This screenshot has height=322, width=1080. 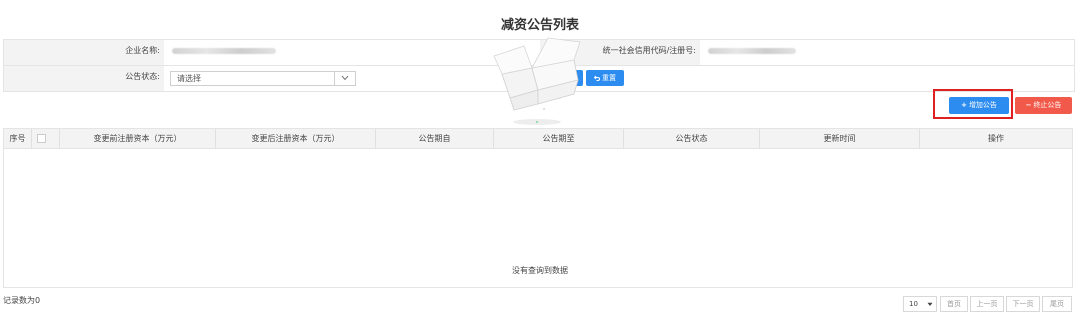 What do you see at coordinates (352, 52) in the screenshot?
I see `company-name-field` at bounding box center [352, 52].